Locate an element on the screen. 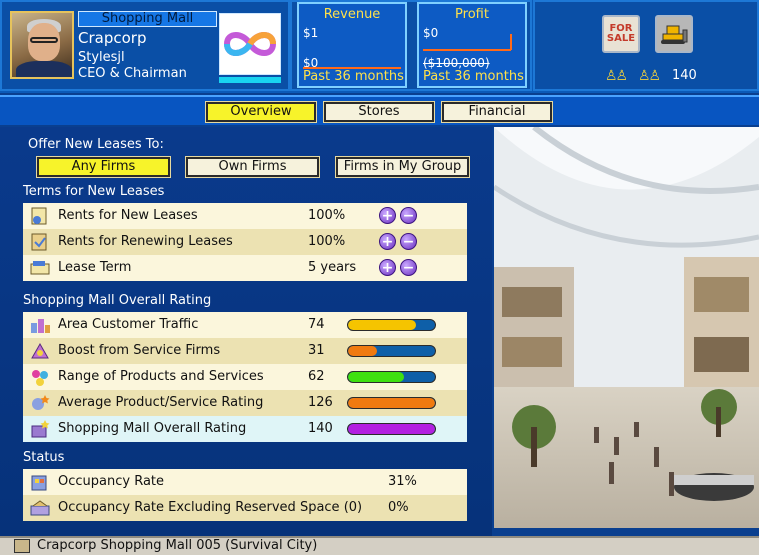  table-row: Rents for Renewing Leases 100% + − is located at coordinates (245, 242).